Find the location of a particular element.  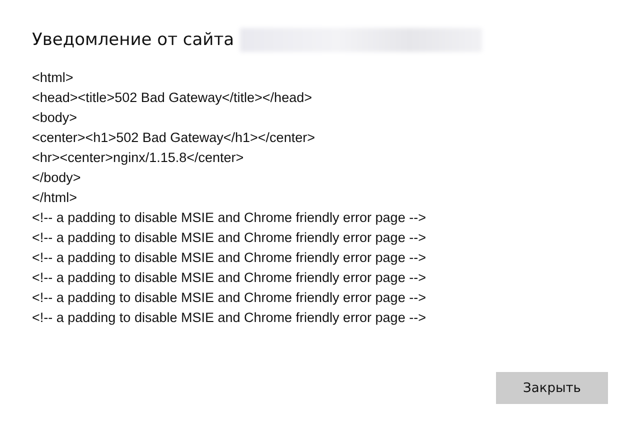

close-button: Закрыть is located at coordinates (552, 388).